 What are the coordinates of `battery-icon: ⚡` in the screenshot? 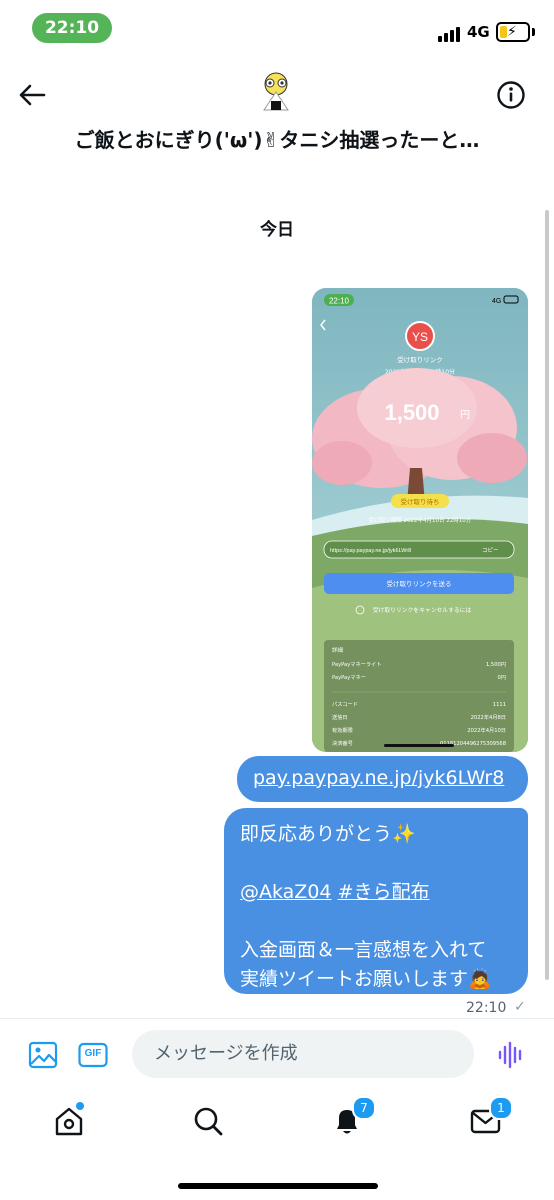 It's located at (513, 32).